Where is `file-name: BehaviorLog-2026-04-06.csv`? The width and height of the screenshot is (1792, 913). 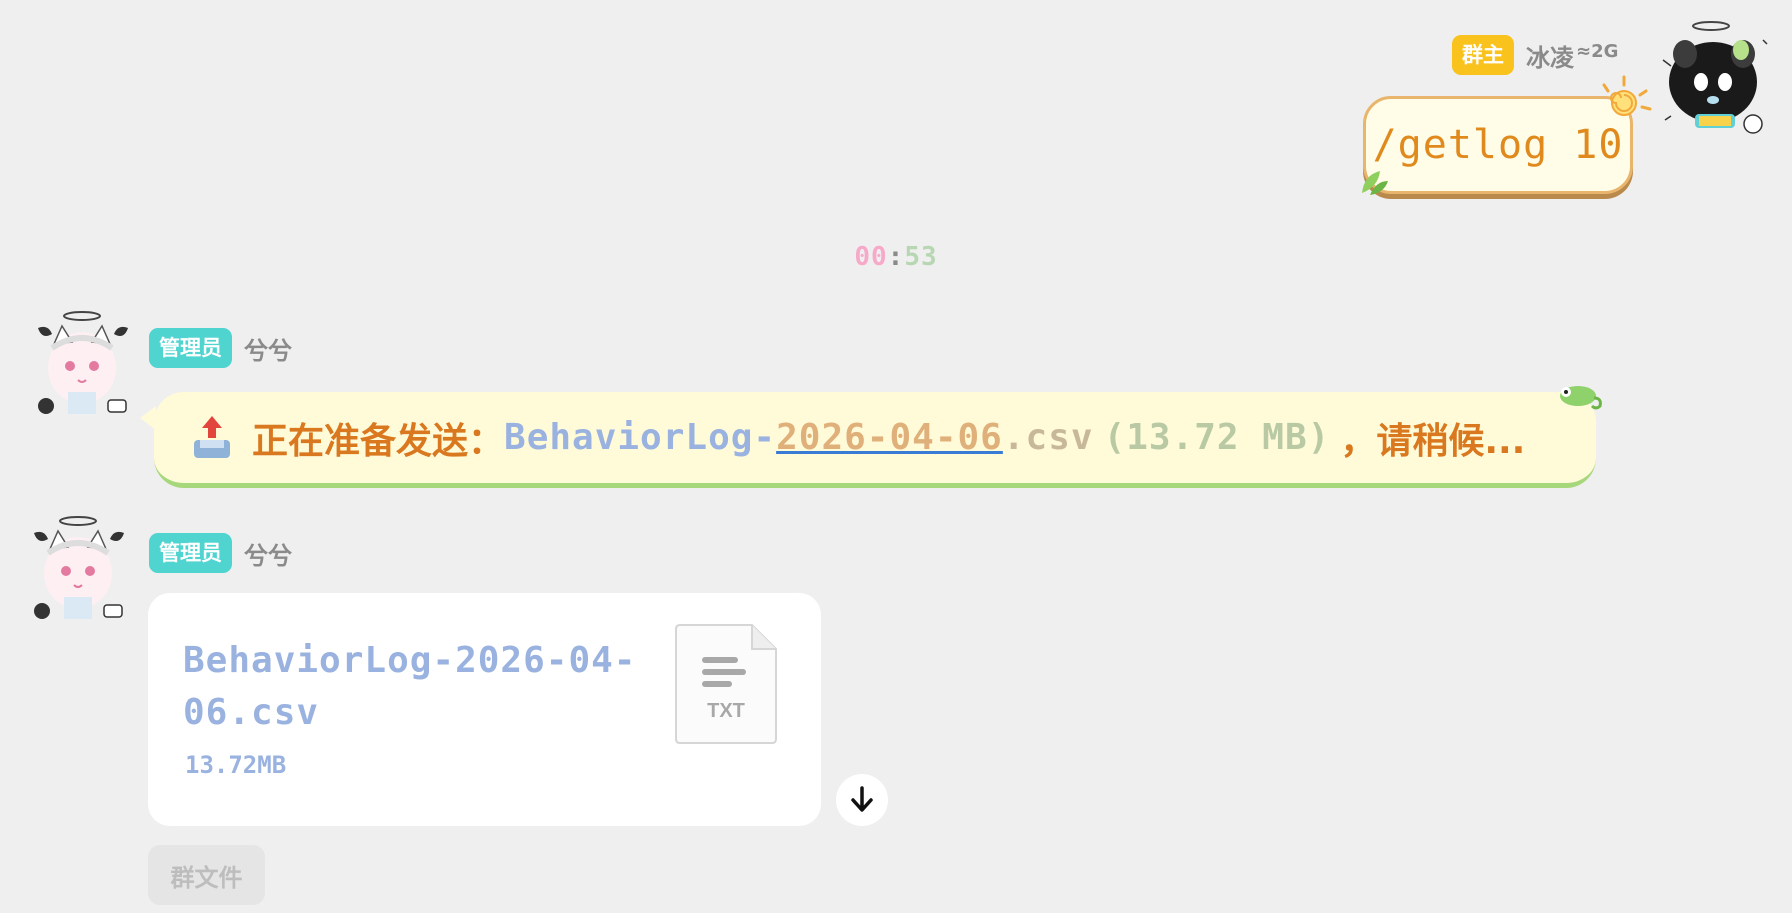 file-name: BehaviorLog-2026-04-06.csv is located at coordinates (410, 686).